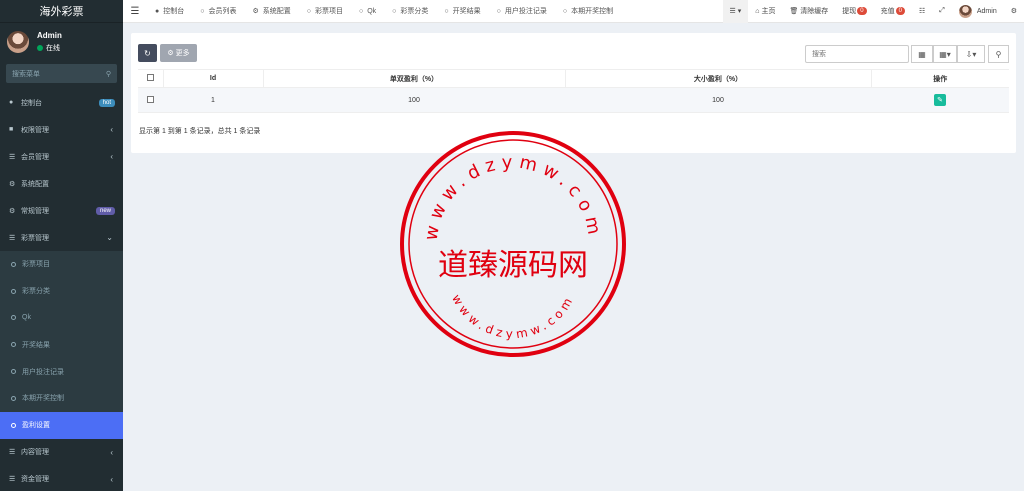  I want to click on sidebar-item-permissions: ■ 权限管理 ‹, so click(61, 129).